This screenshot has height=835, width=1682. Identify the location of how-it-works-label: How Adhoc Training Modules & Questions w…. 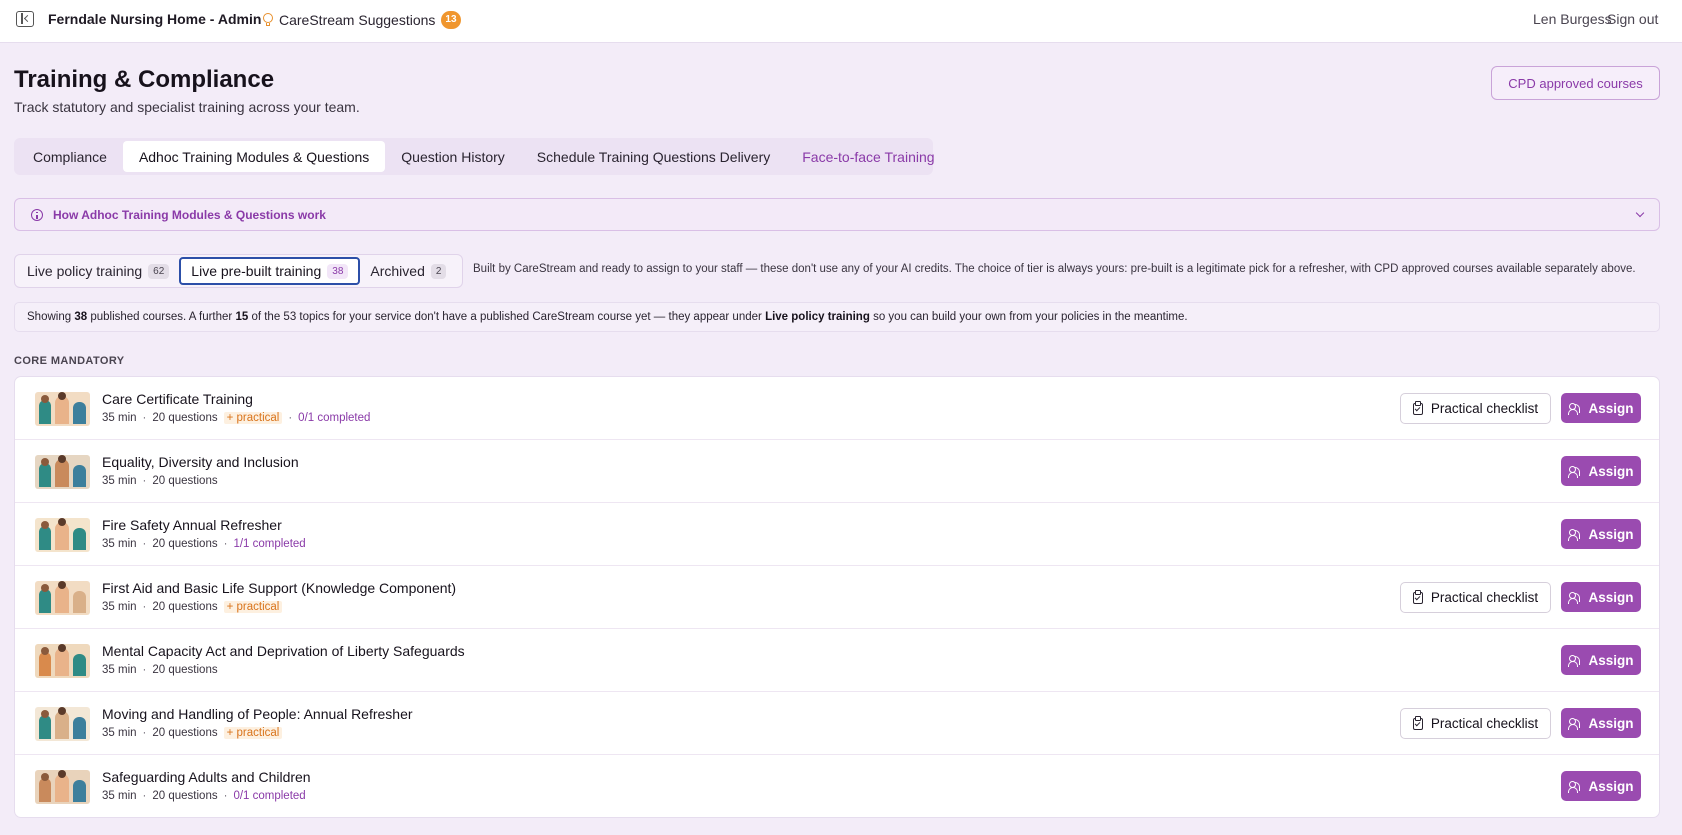
(189, 214).